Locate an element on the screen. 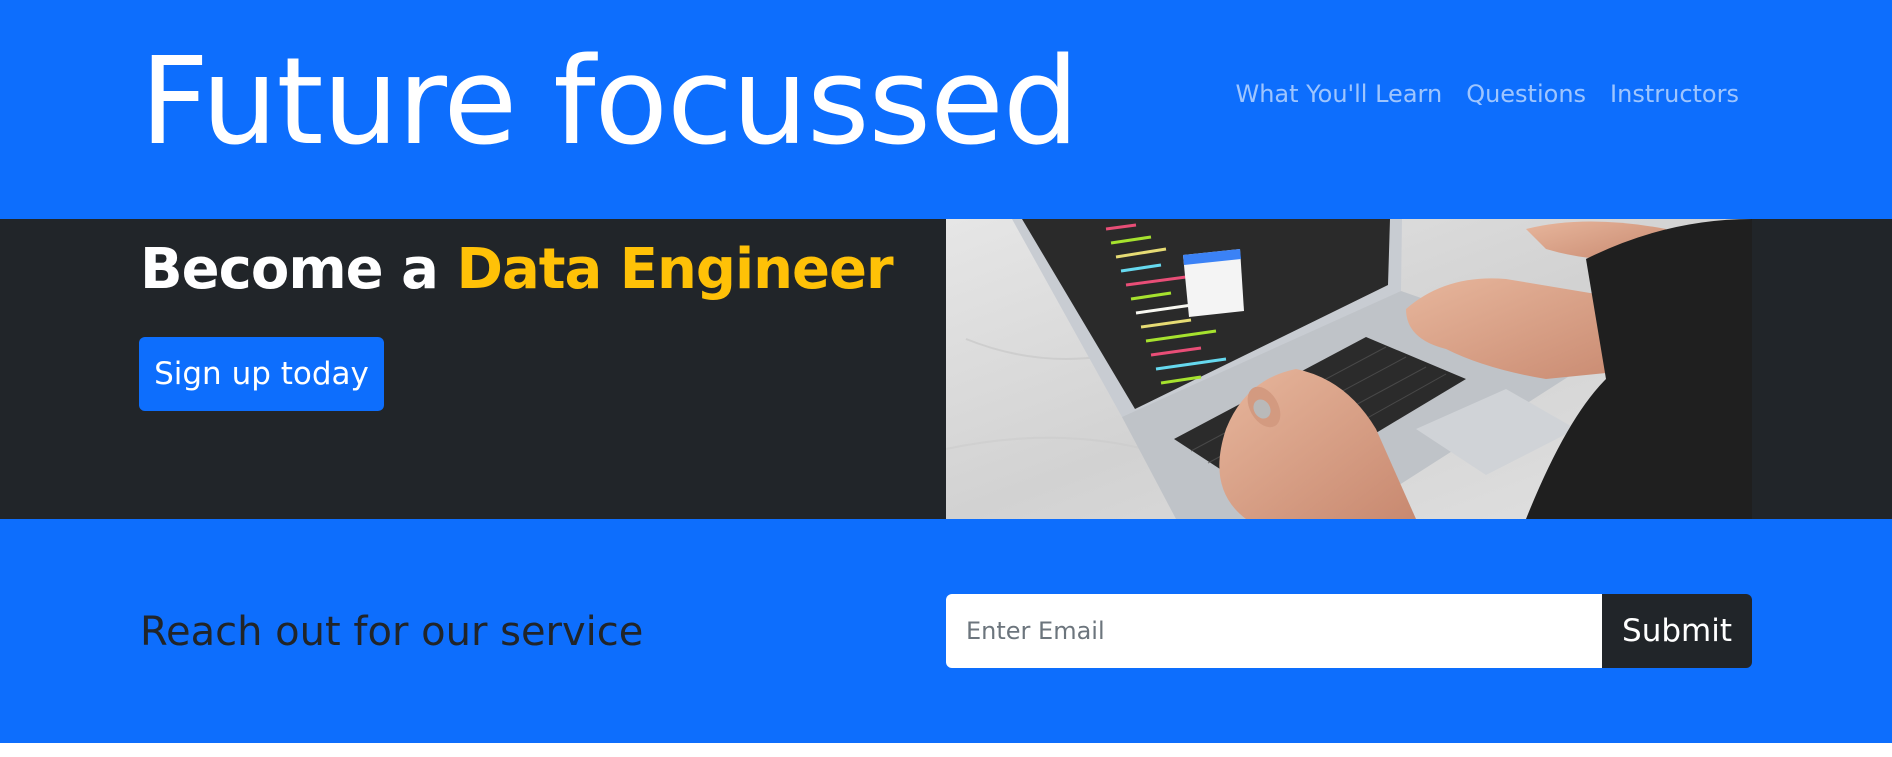 The height and width of the screenshot is (757, 1892). hero-title-highlight: Data Engineer is located at coordinates (674, 269).